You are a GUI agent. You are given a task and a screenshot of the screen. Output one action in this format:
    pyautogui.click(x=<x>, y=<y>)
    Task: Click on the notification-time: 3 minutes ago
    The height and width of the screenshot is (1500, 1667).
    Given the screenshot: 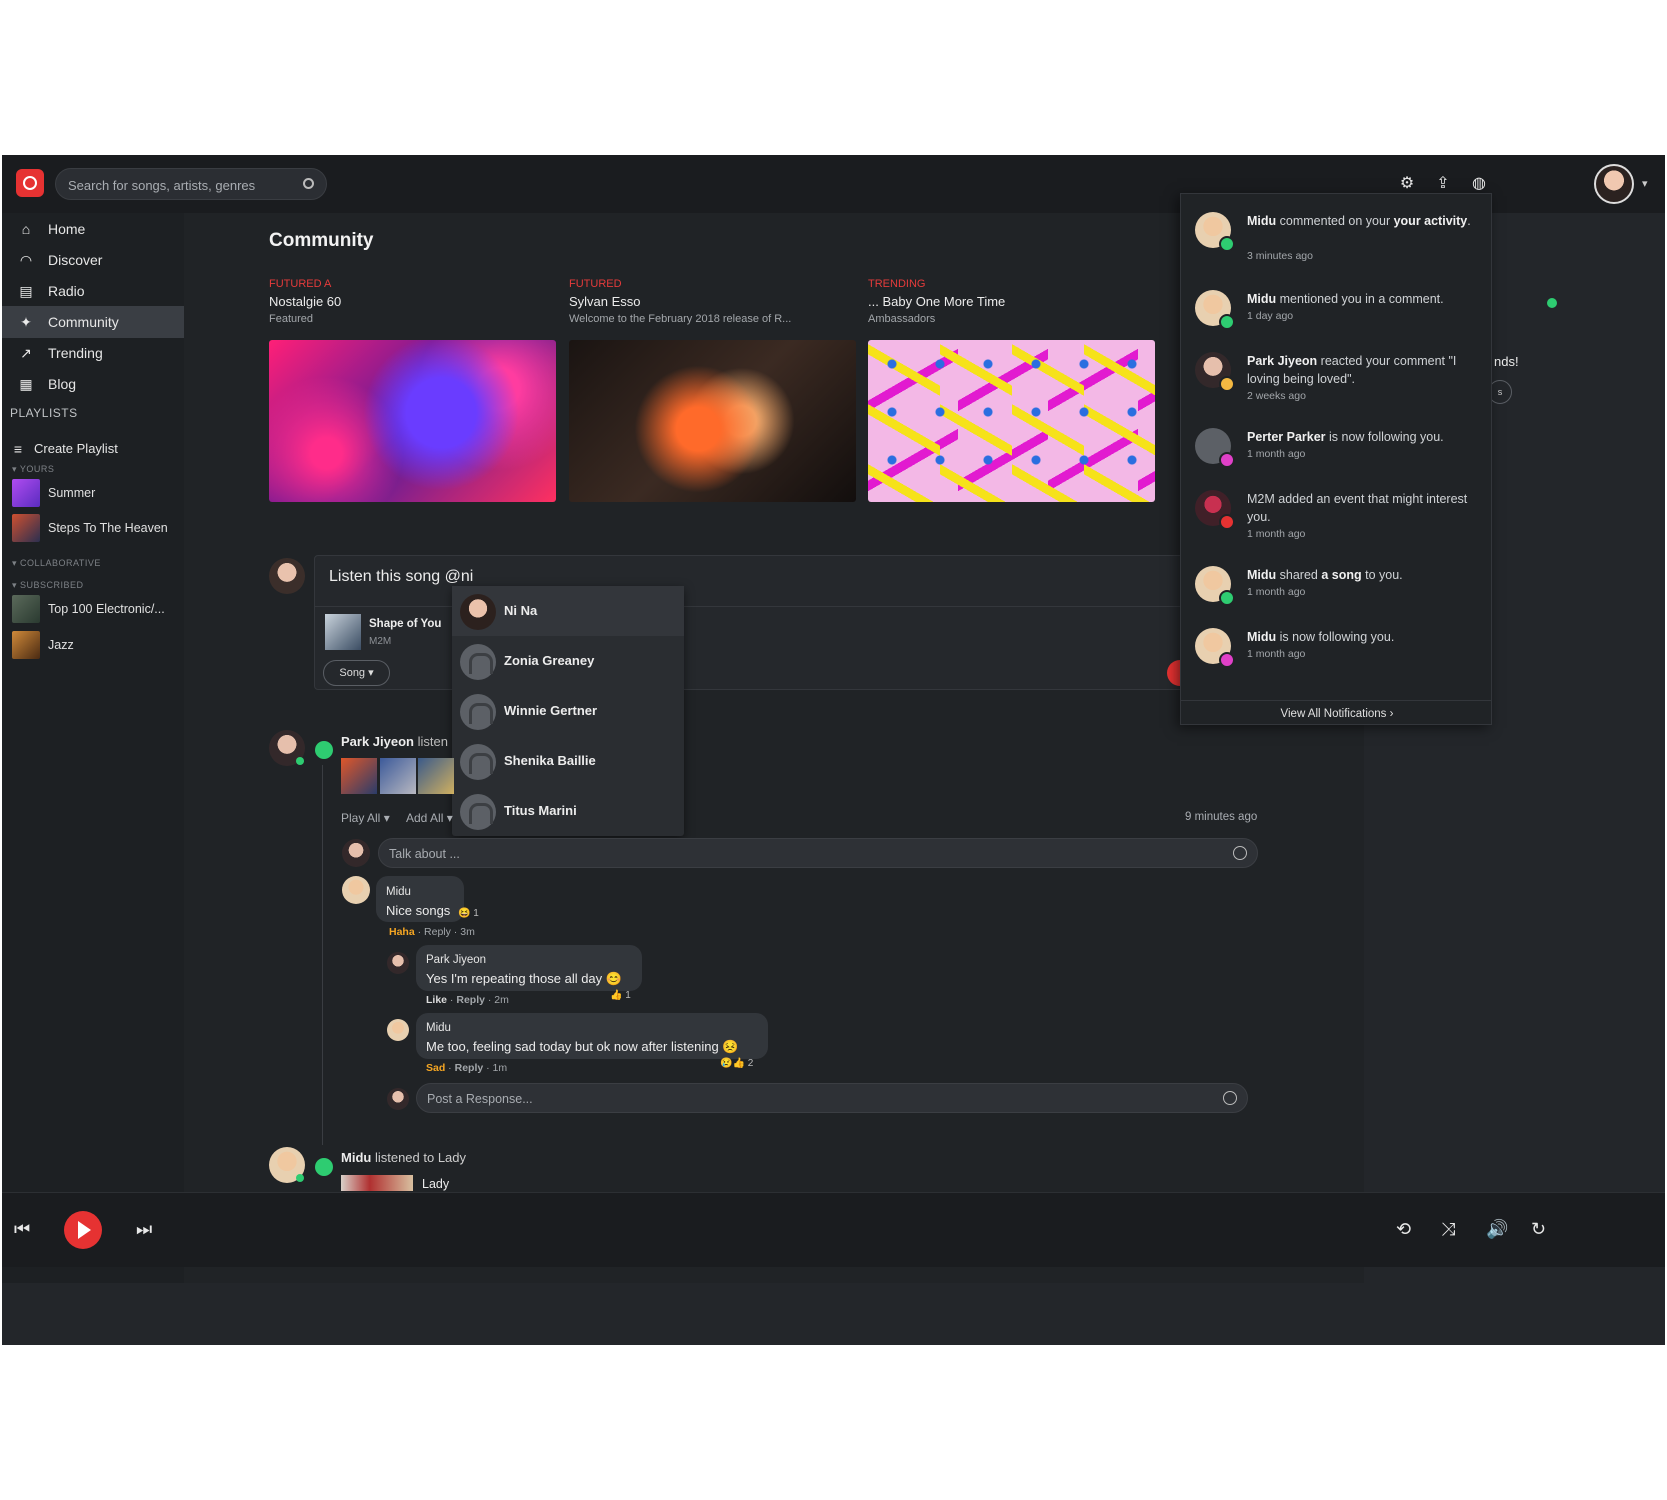 What is the action you would take?
    pyautogui.click(x=1280, y=256)
    